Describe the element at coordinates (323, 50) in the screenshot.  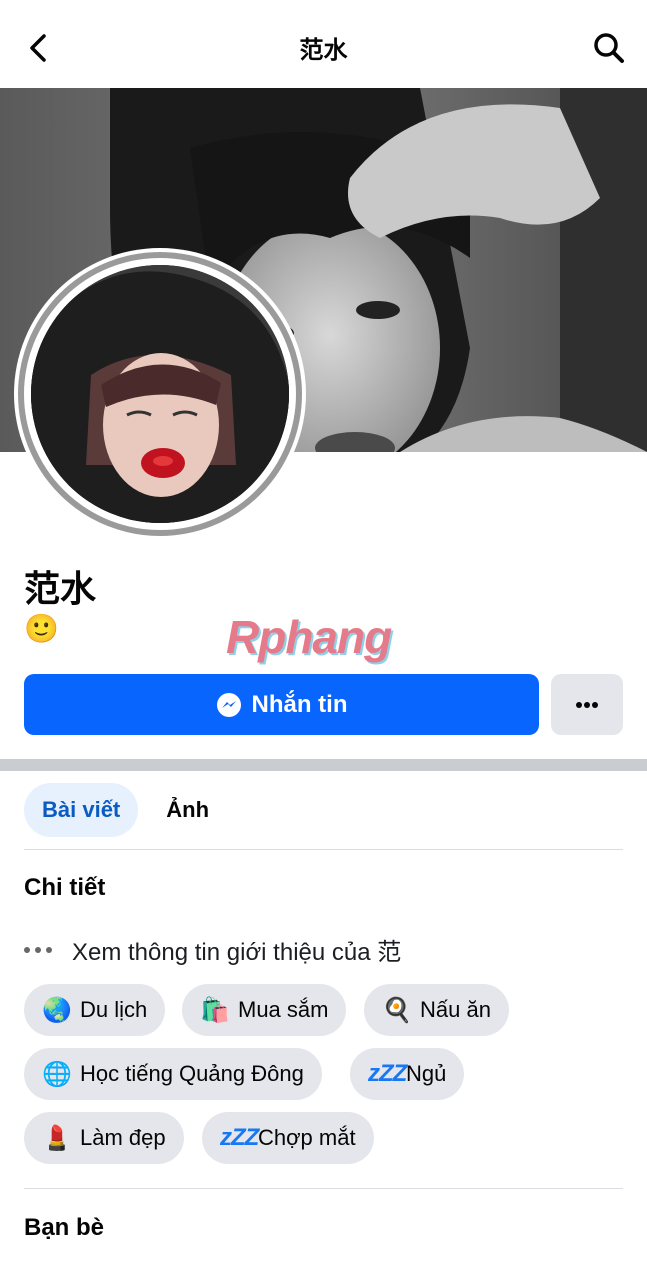
I see `page-title: 范水` at that location.